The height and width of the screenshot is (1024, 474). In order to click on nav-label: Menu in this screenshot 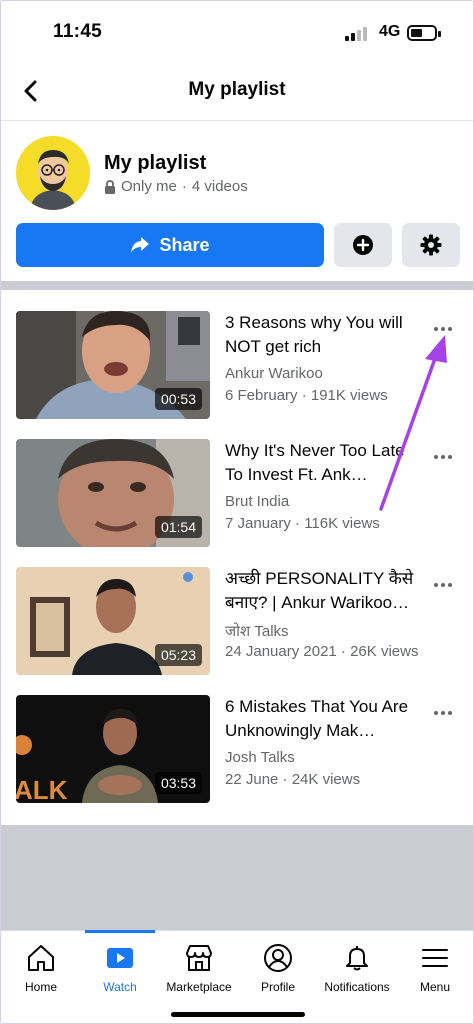, I will do `click(435, 987)`.